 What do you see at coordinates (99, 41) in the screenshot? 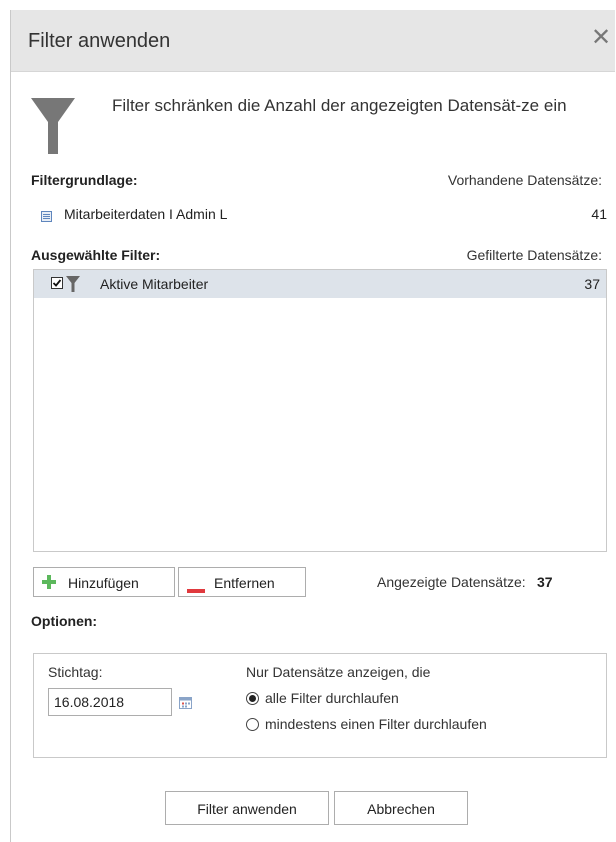
I see `dialog-title: Filter anwenden` at bounding box center [99, 41].